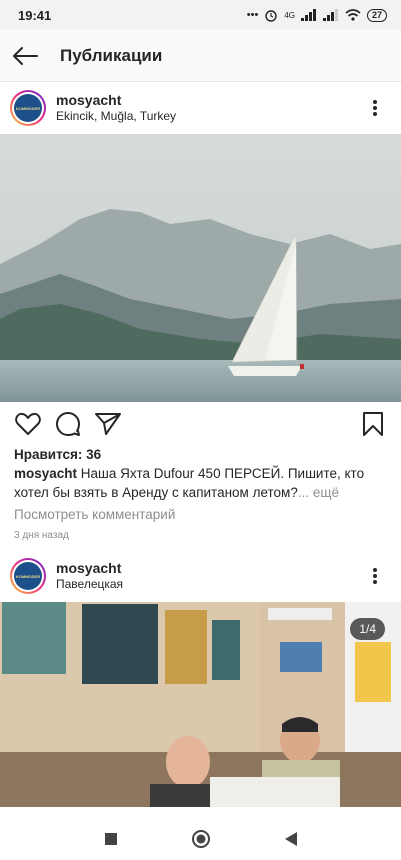 This screenshot has height=860, width=401. I want to click on square-icon, so click(110, 839).